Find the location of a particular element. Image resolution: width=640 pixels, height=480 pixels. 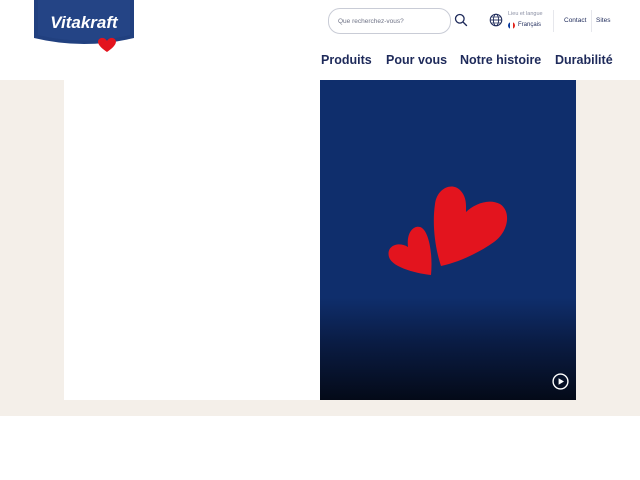

language-title: Lieu et langue is located at coordinates (525, 14).